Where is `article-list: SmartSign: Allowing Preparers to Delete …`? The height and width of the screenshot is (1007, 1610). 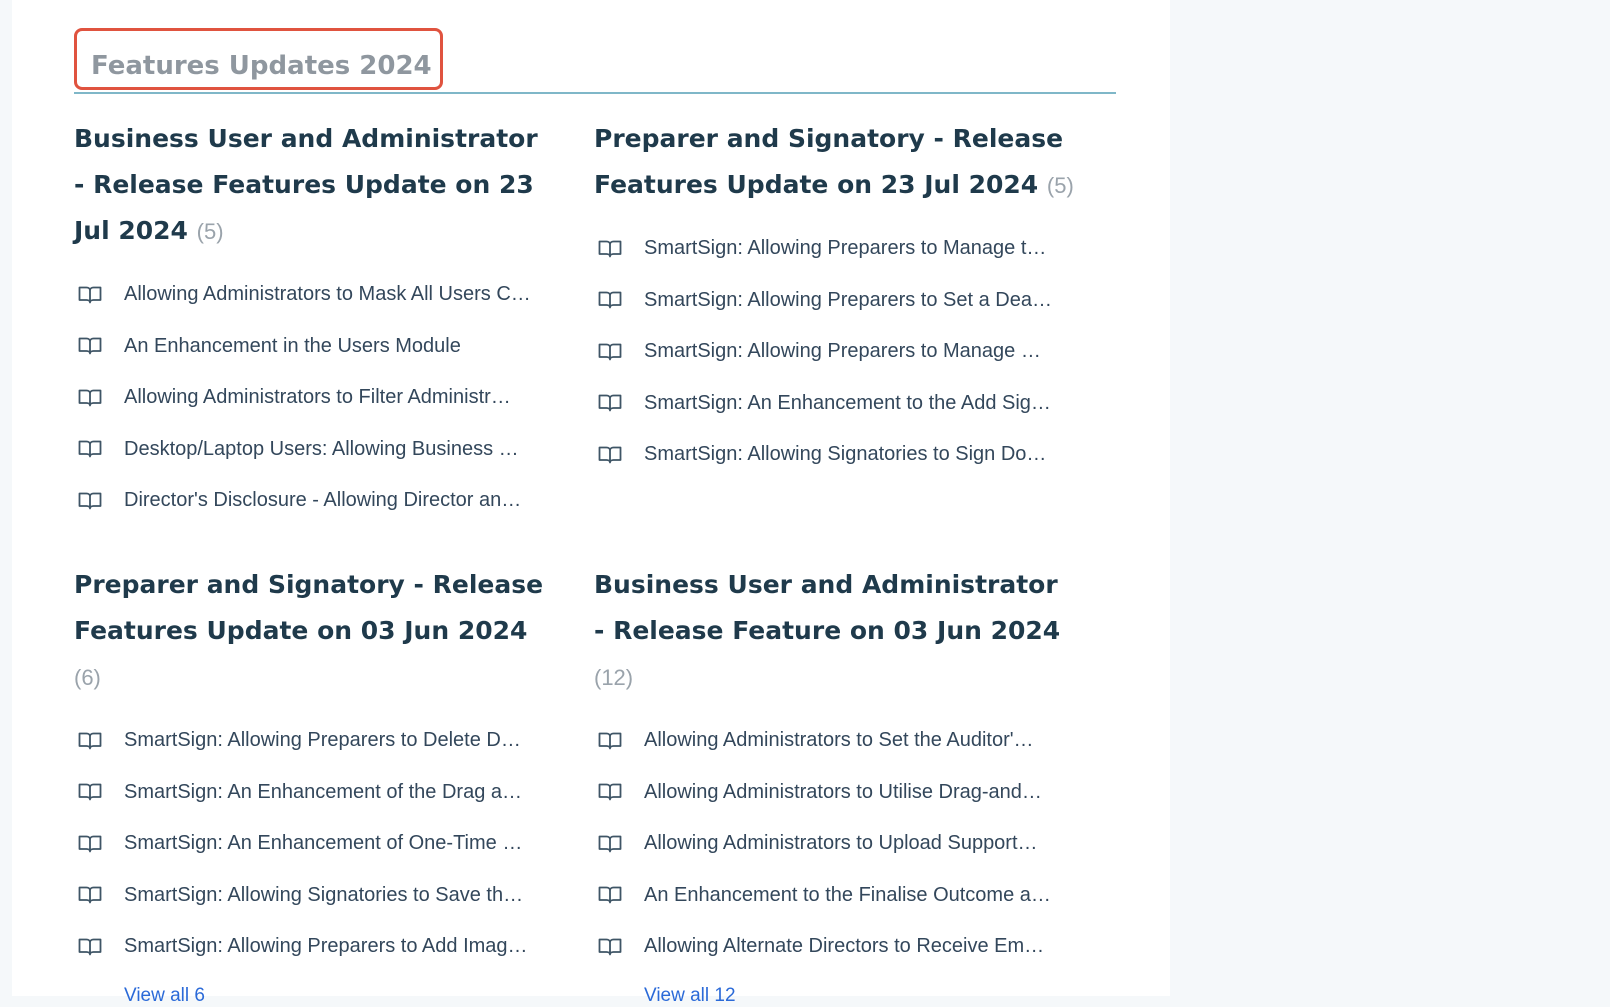 article-list: SmartSign: Allowing Preparers to Delete … is located at coordinates (314, 844).